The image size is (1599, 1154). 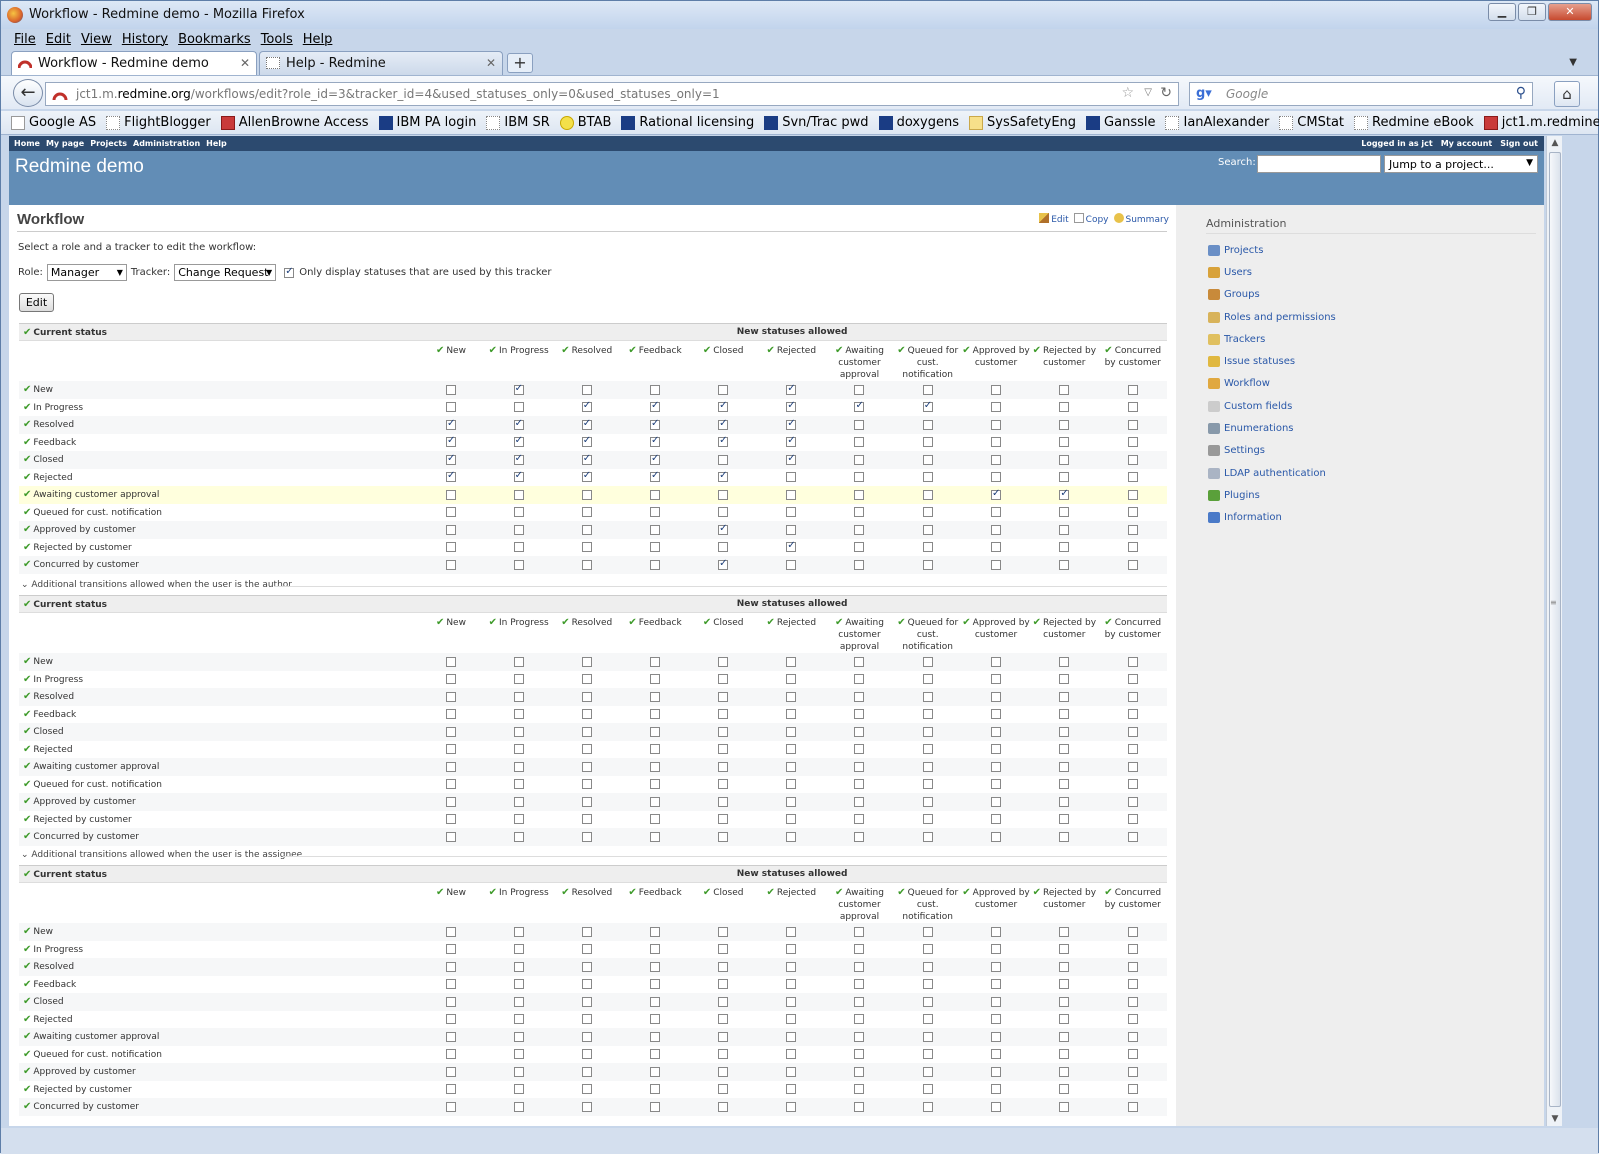 I want to click on bookmark-item: CMStat, so click(x=1311, y=122).